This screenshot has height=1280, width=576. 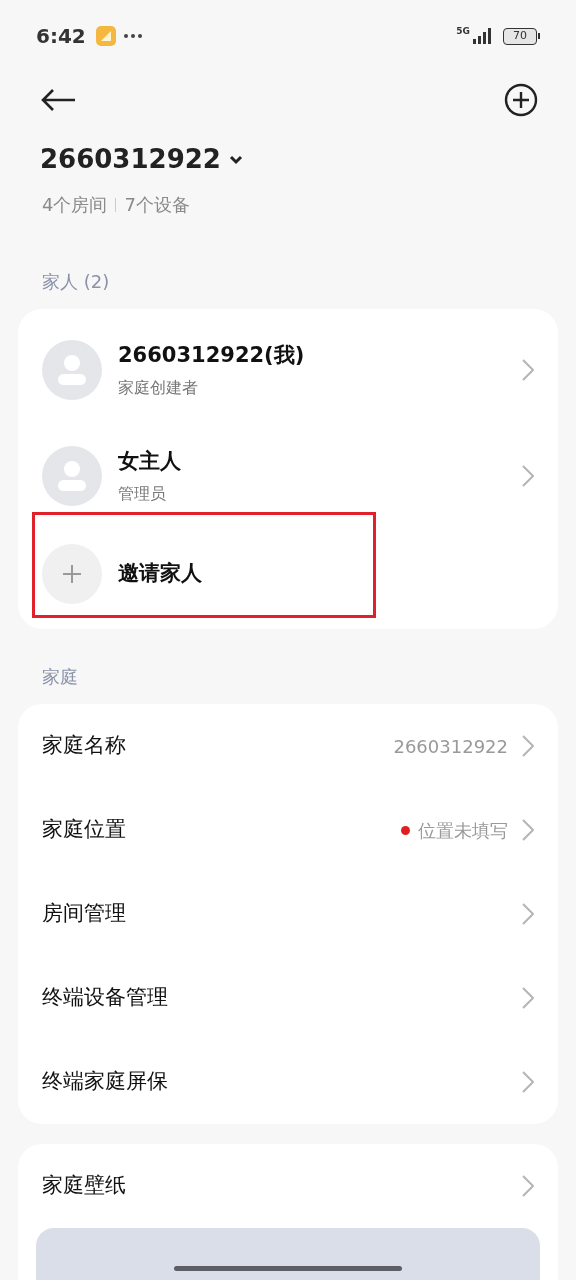 I want to click on device-count: 7个设备, so click(x=157, y=205).